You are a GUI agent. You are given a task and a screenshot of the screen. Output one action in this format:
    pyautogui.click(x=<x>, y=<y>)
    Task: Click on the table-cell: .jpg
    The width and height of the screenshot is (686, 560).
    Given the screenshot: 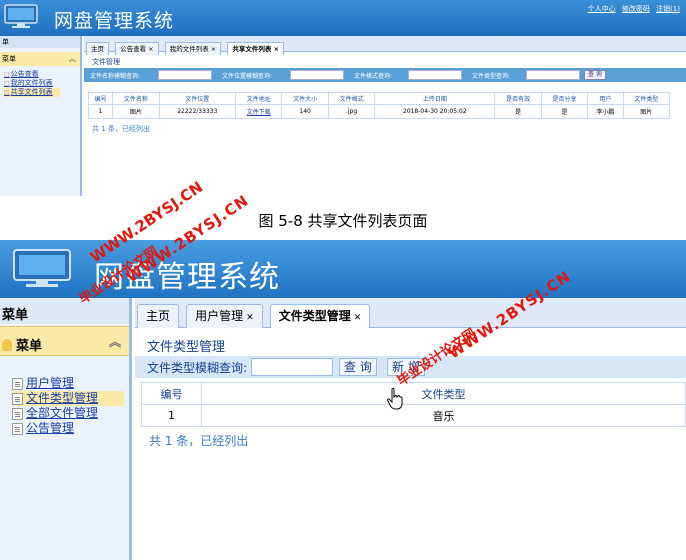 What is the action you would take?
    pyautogui.click(x=351, y=111)
    